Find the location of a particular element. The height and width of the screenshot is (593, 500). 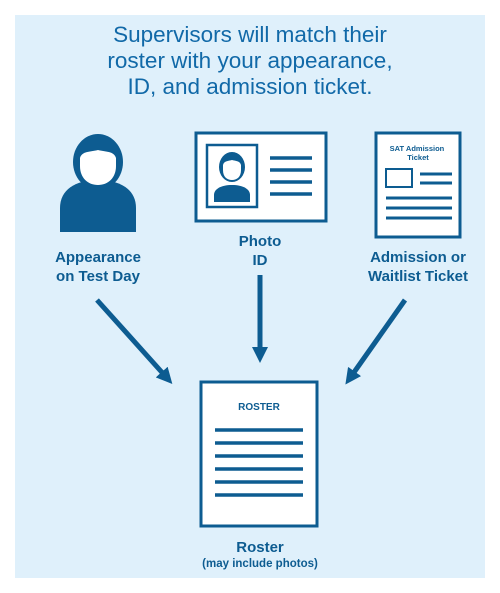

roster-card-title: ROSTER is located at coordinates (259, 407).